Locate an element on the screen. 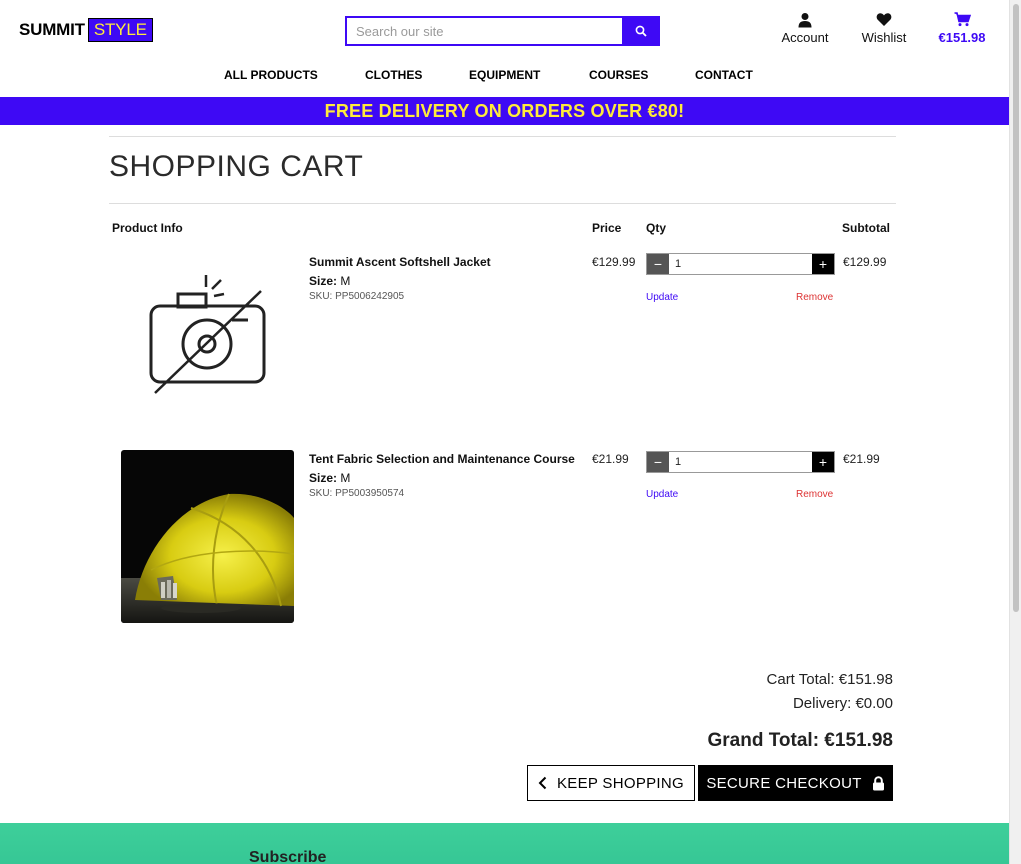 The image size is (1021, 864). product-image-placeholder is located at coordinates (207, 339).